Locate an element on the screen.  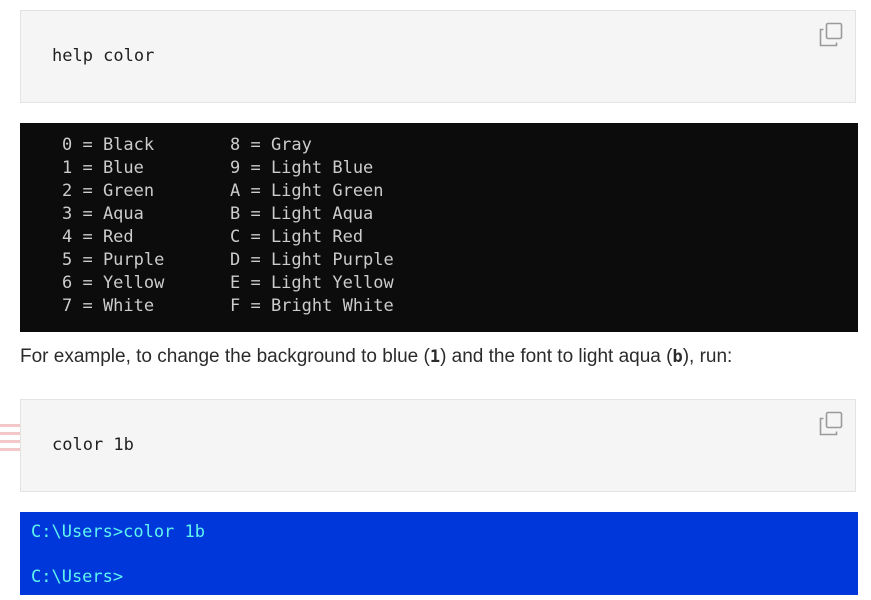
paragraph-text: ), run: is located at coordinates (707, 356).